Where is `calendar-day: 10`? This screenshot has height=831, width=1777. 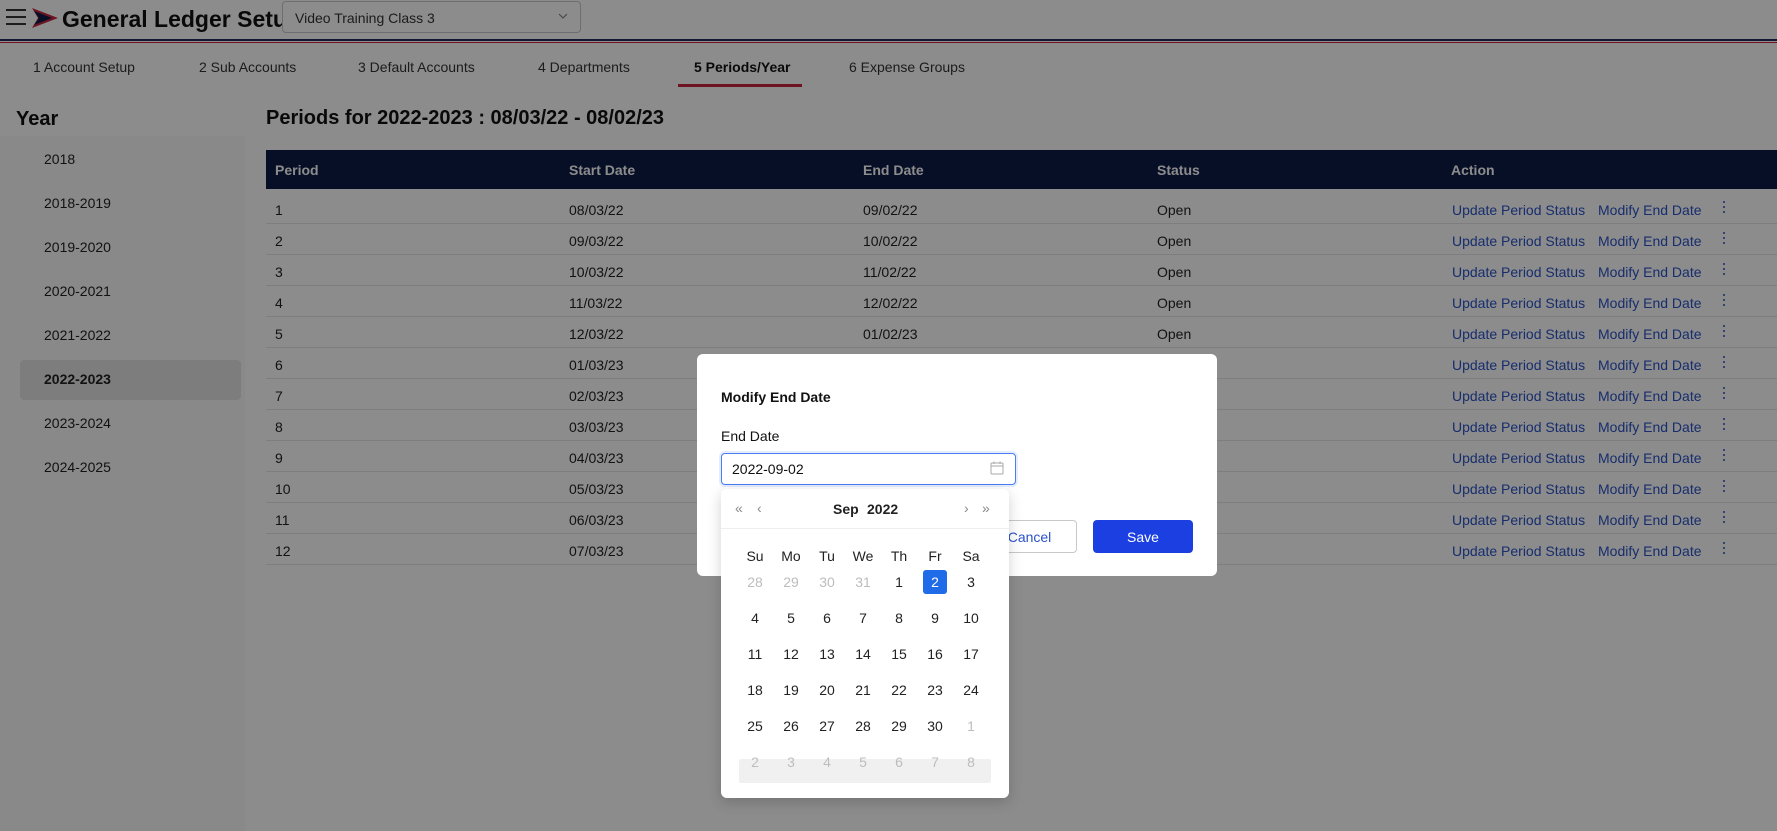
calendar-day: 10 is located at coordinates (971, 618).